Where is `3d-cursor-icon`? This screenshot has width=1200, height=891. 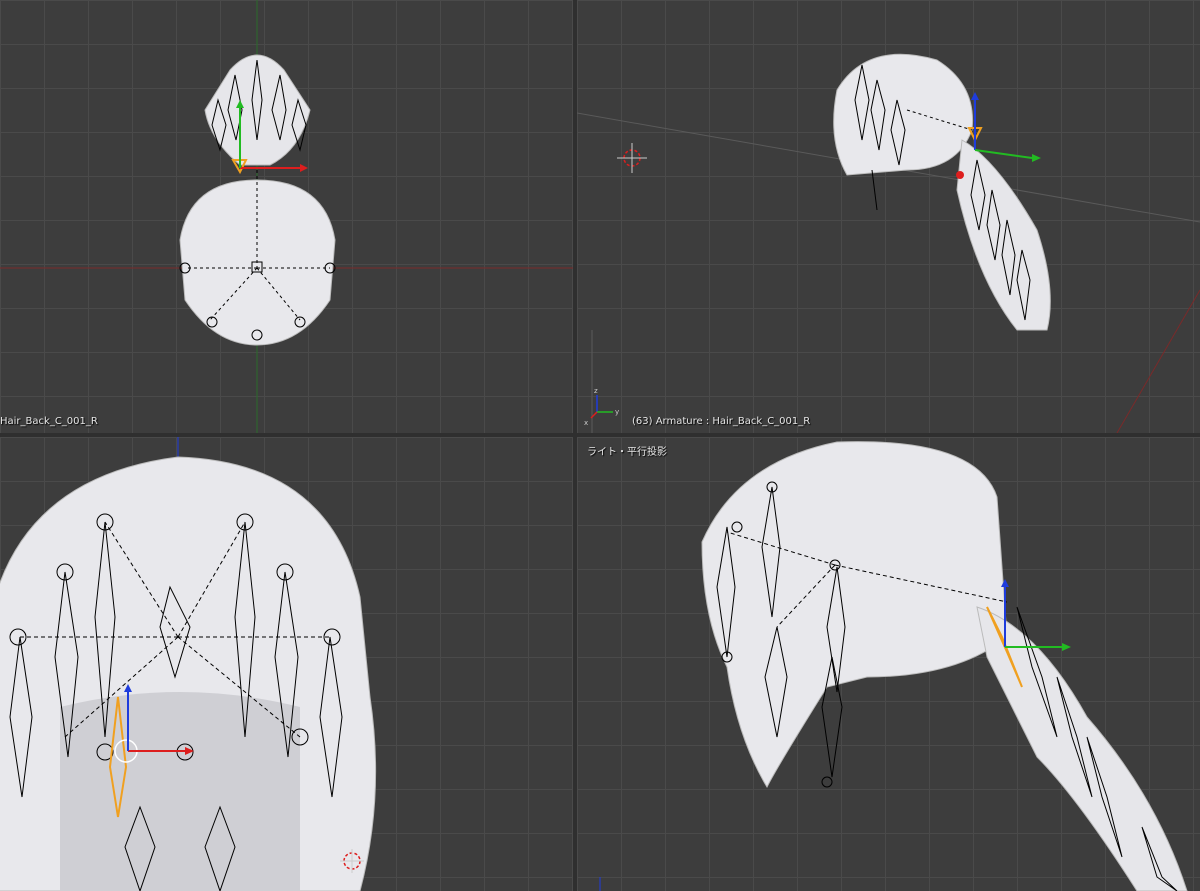
3d-cursor-icon is located at coordinates (632, 158).